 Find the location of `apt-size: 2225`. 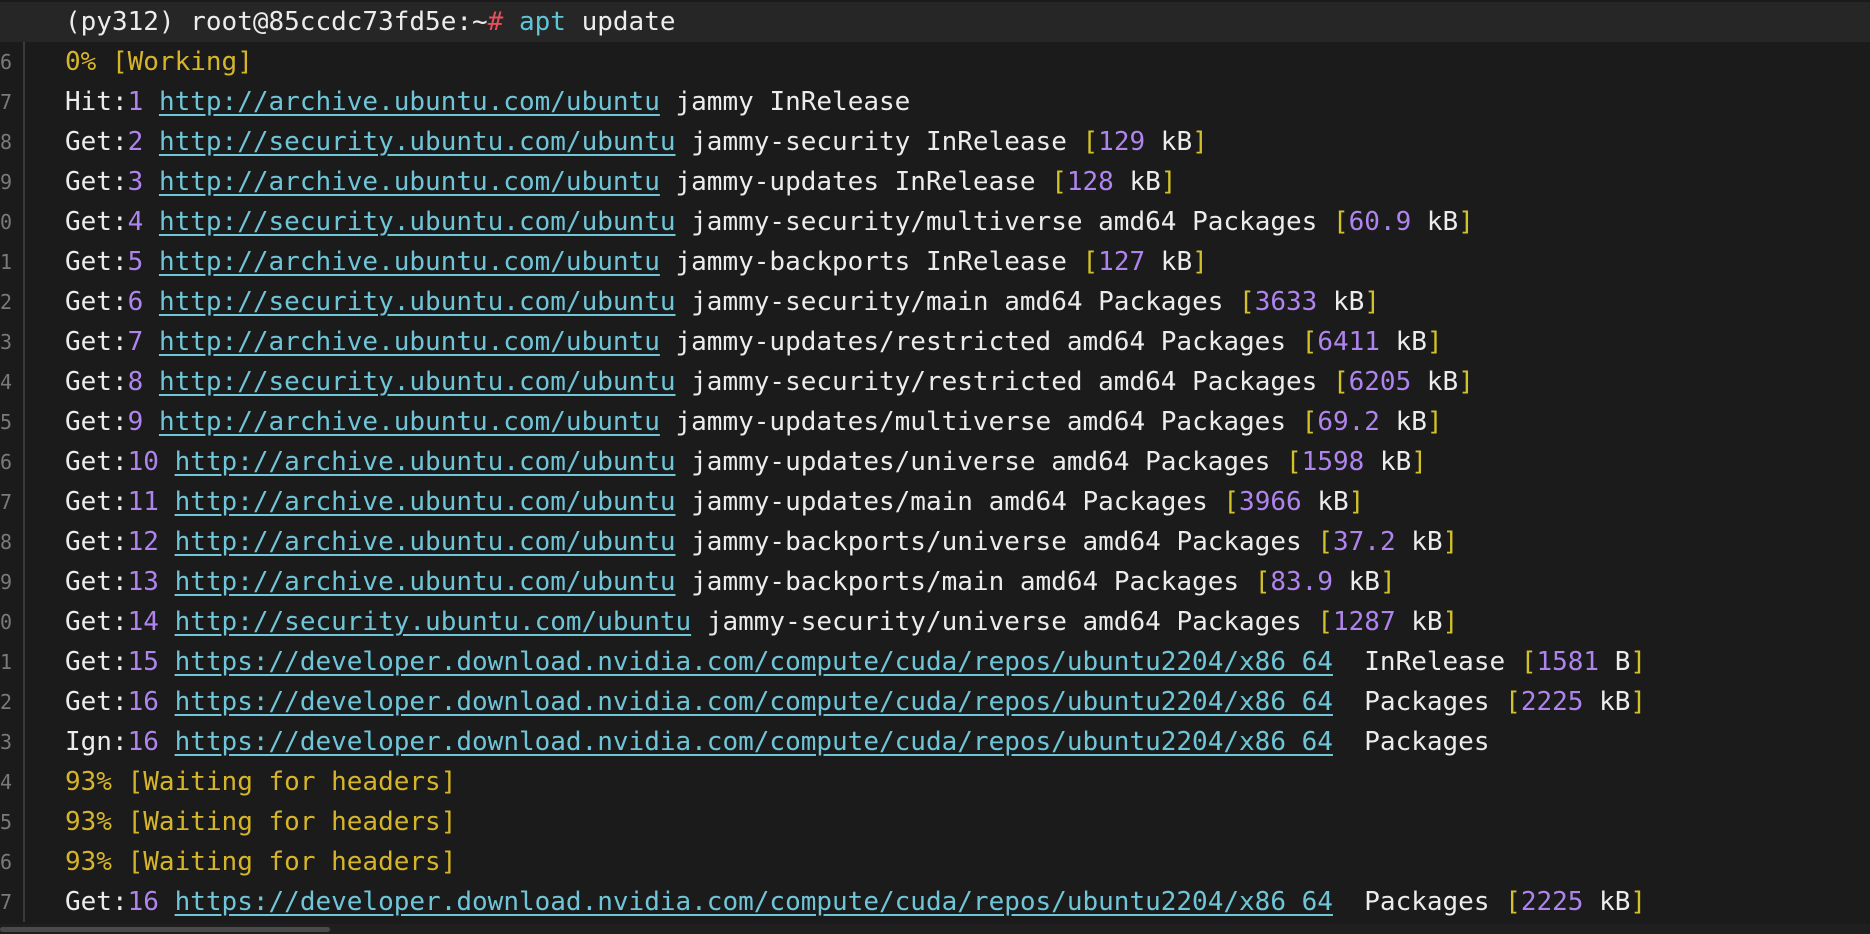

apt-size: 2225 is located at coordinates (1552, 702).